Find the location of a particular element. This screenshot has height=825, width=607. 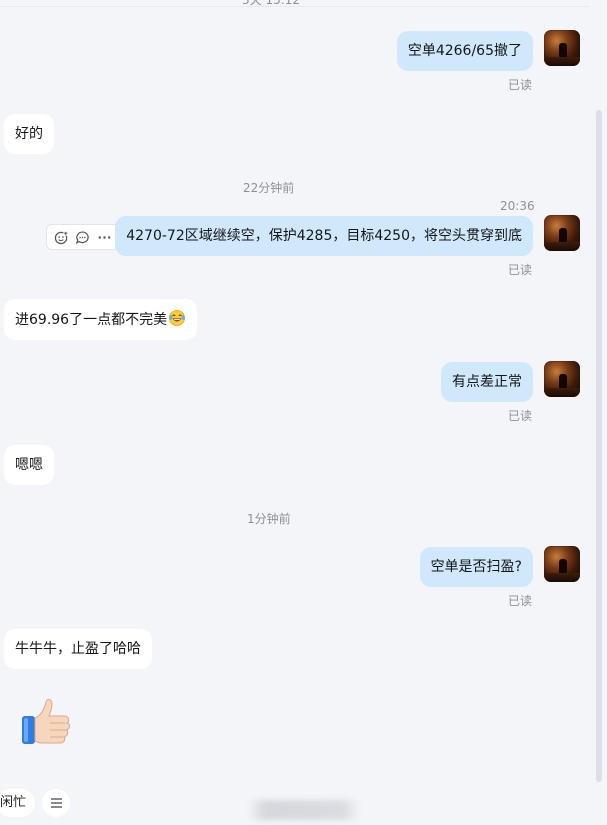

add-reaction-icon is located at coordinates (62, 237).